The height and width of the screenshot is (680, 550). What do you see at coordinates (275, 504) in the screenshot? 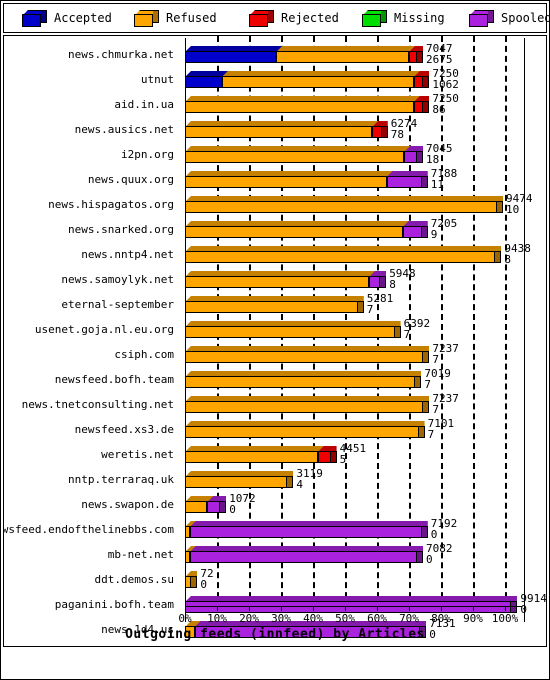
I see `chart-row: news.swapon.de 1072 0` at bounding box center [275, 504].